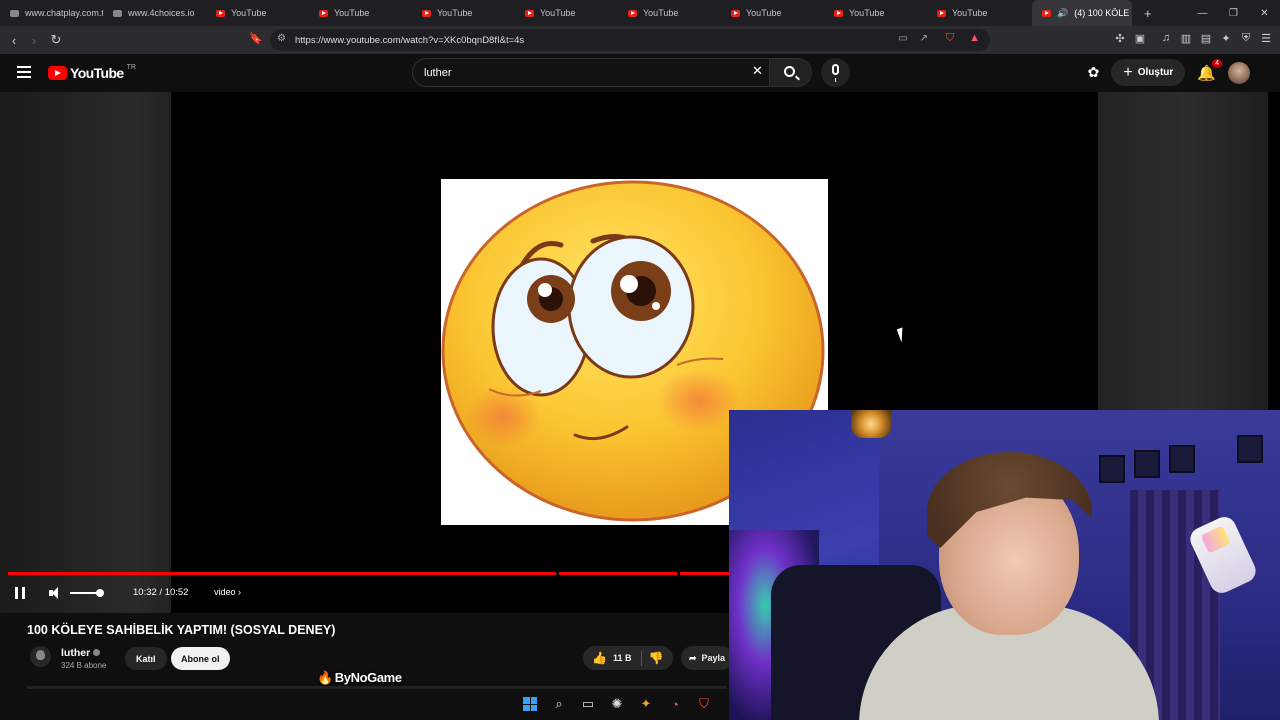 This screenshot has width=1280, height=720. Describe the element at coordinates (84, 665) in the screenshot. I see `subscriber-count: 324 B abone` at that location.